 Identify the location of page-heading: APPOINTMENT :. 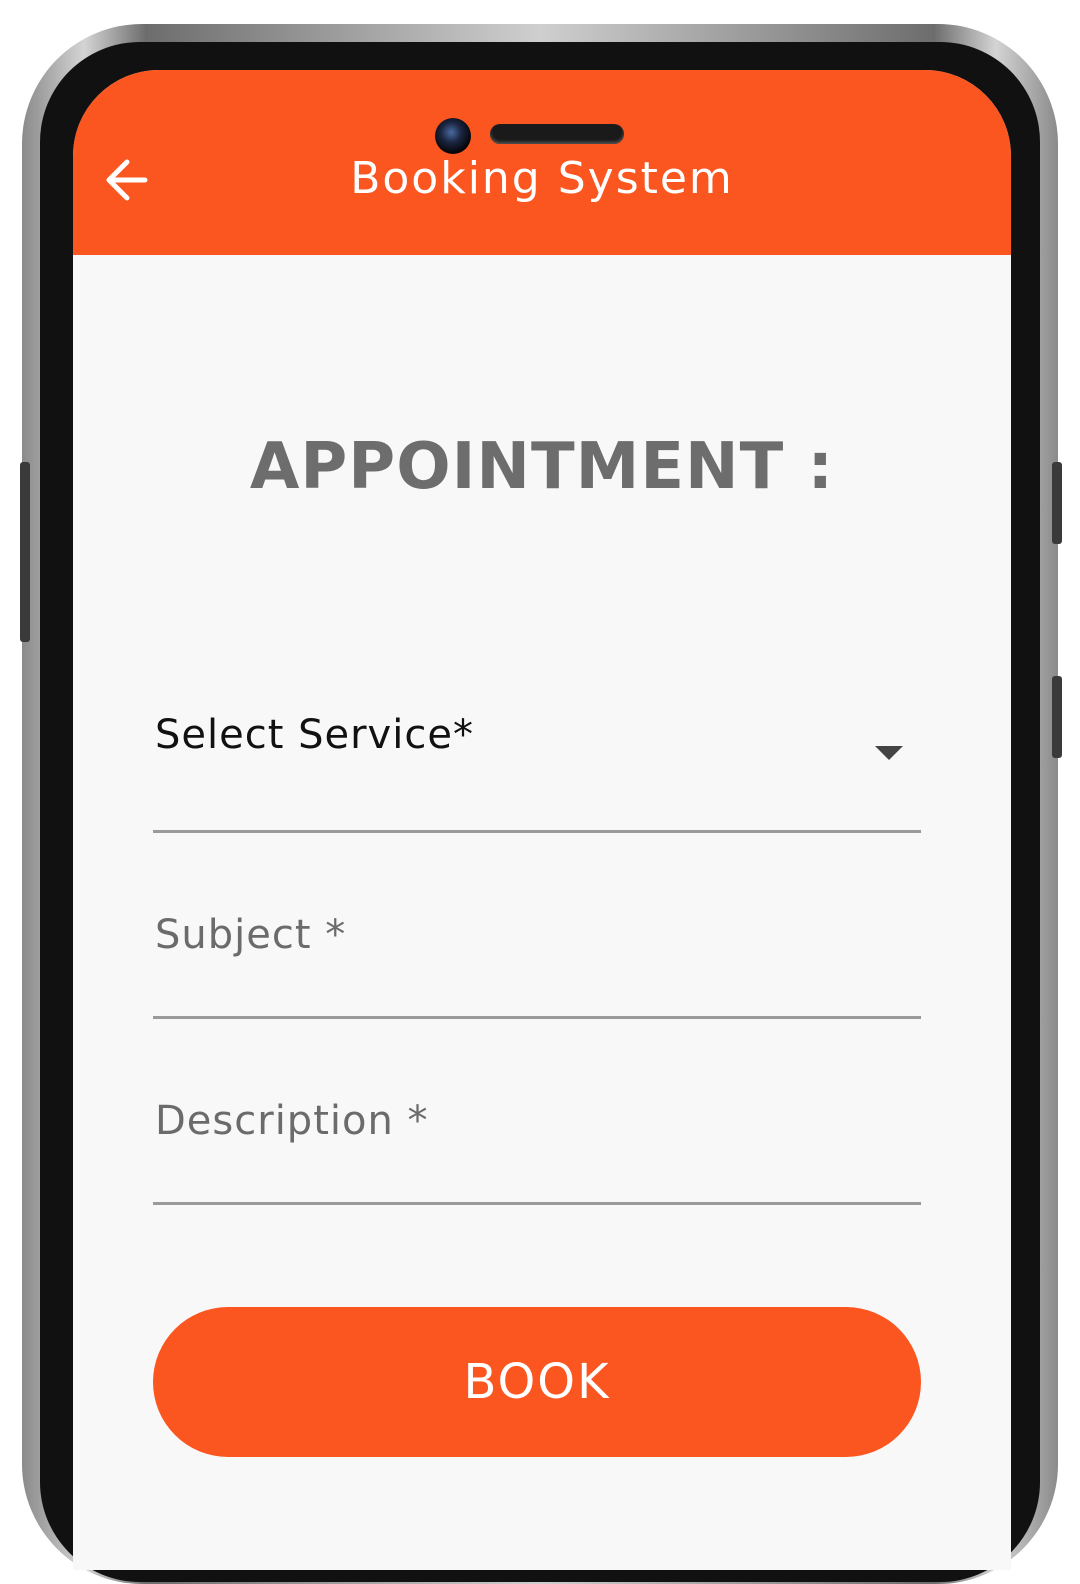
(542, 467).